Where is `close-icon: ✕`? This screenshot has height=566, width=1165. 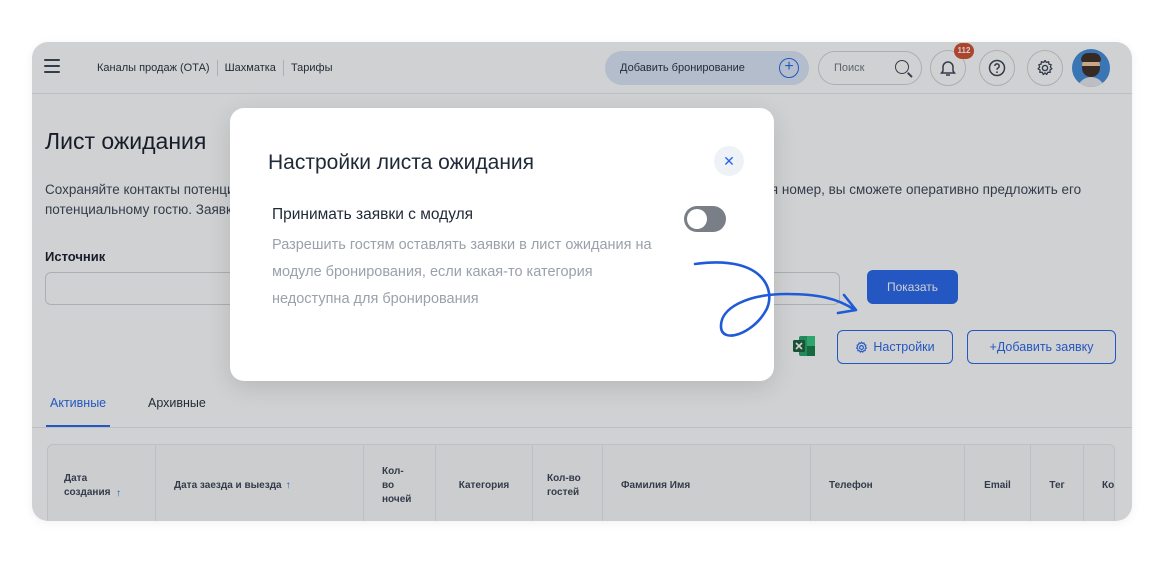 close-icon: ✕ is located at coordinates (729, 161).